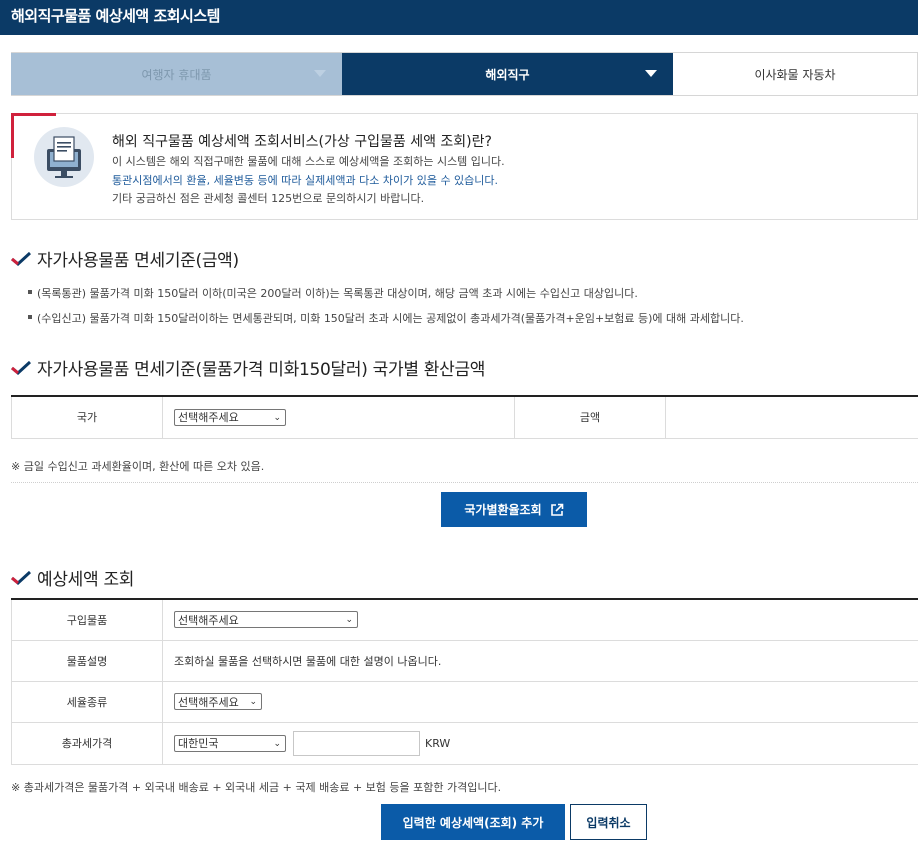  I want to click on desc-label: 물품설명, so click(87, 661).